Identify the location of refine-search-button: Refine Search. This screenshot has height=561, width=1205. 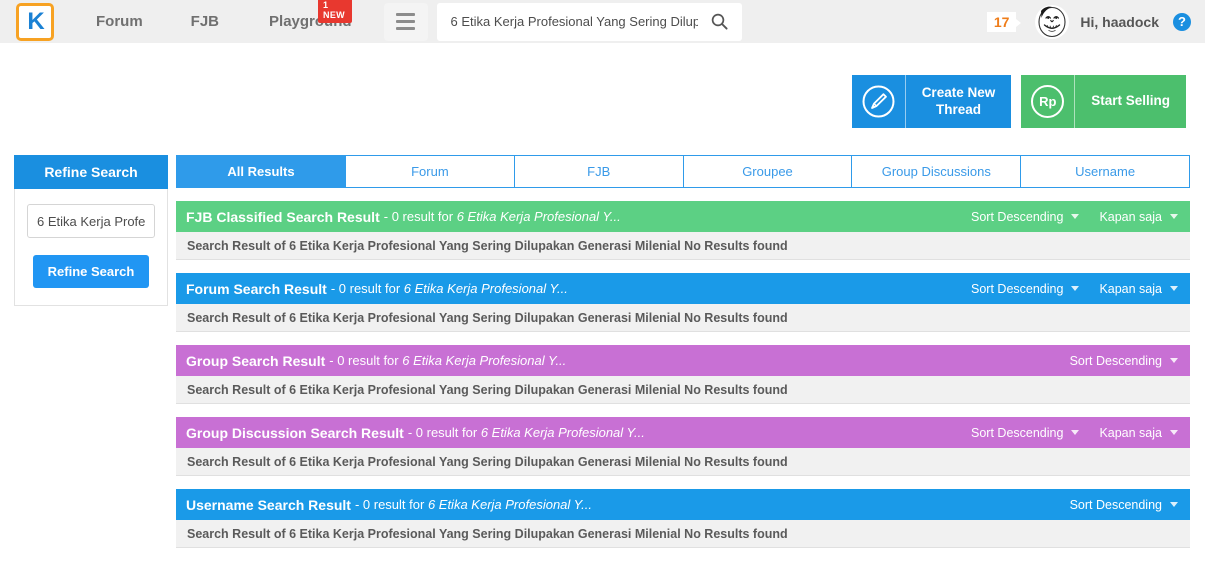
(91, 271).